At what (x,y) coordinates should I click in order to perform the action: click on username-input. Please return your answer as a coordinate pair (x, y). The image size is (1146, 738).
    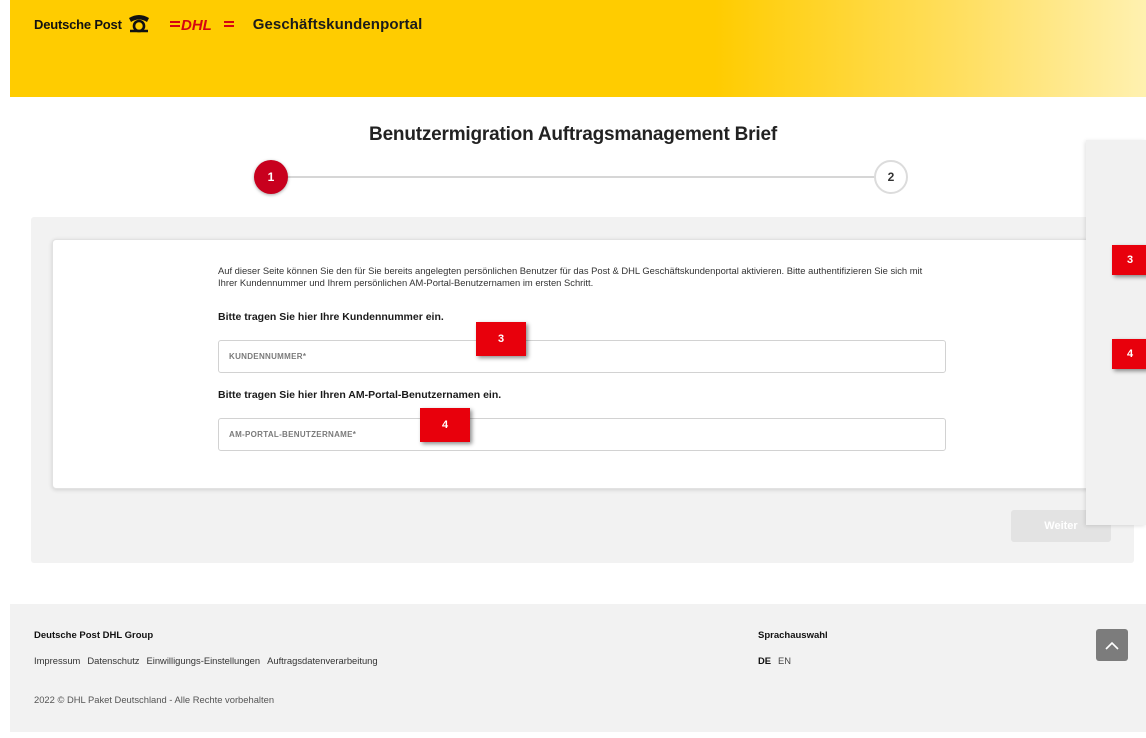
    Looking at the image, I should click on (587, 434).